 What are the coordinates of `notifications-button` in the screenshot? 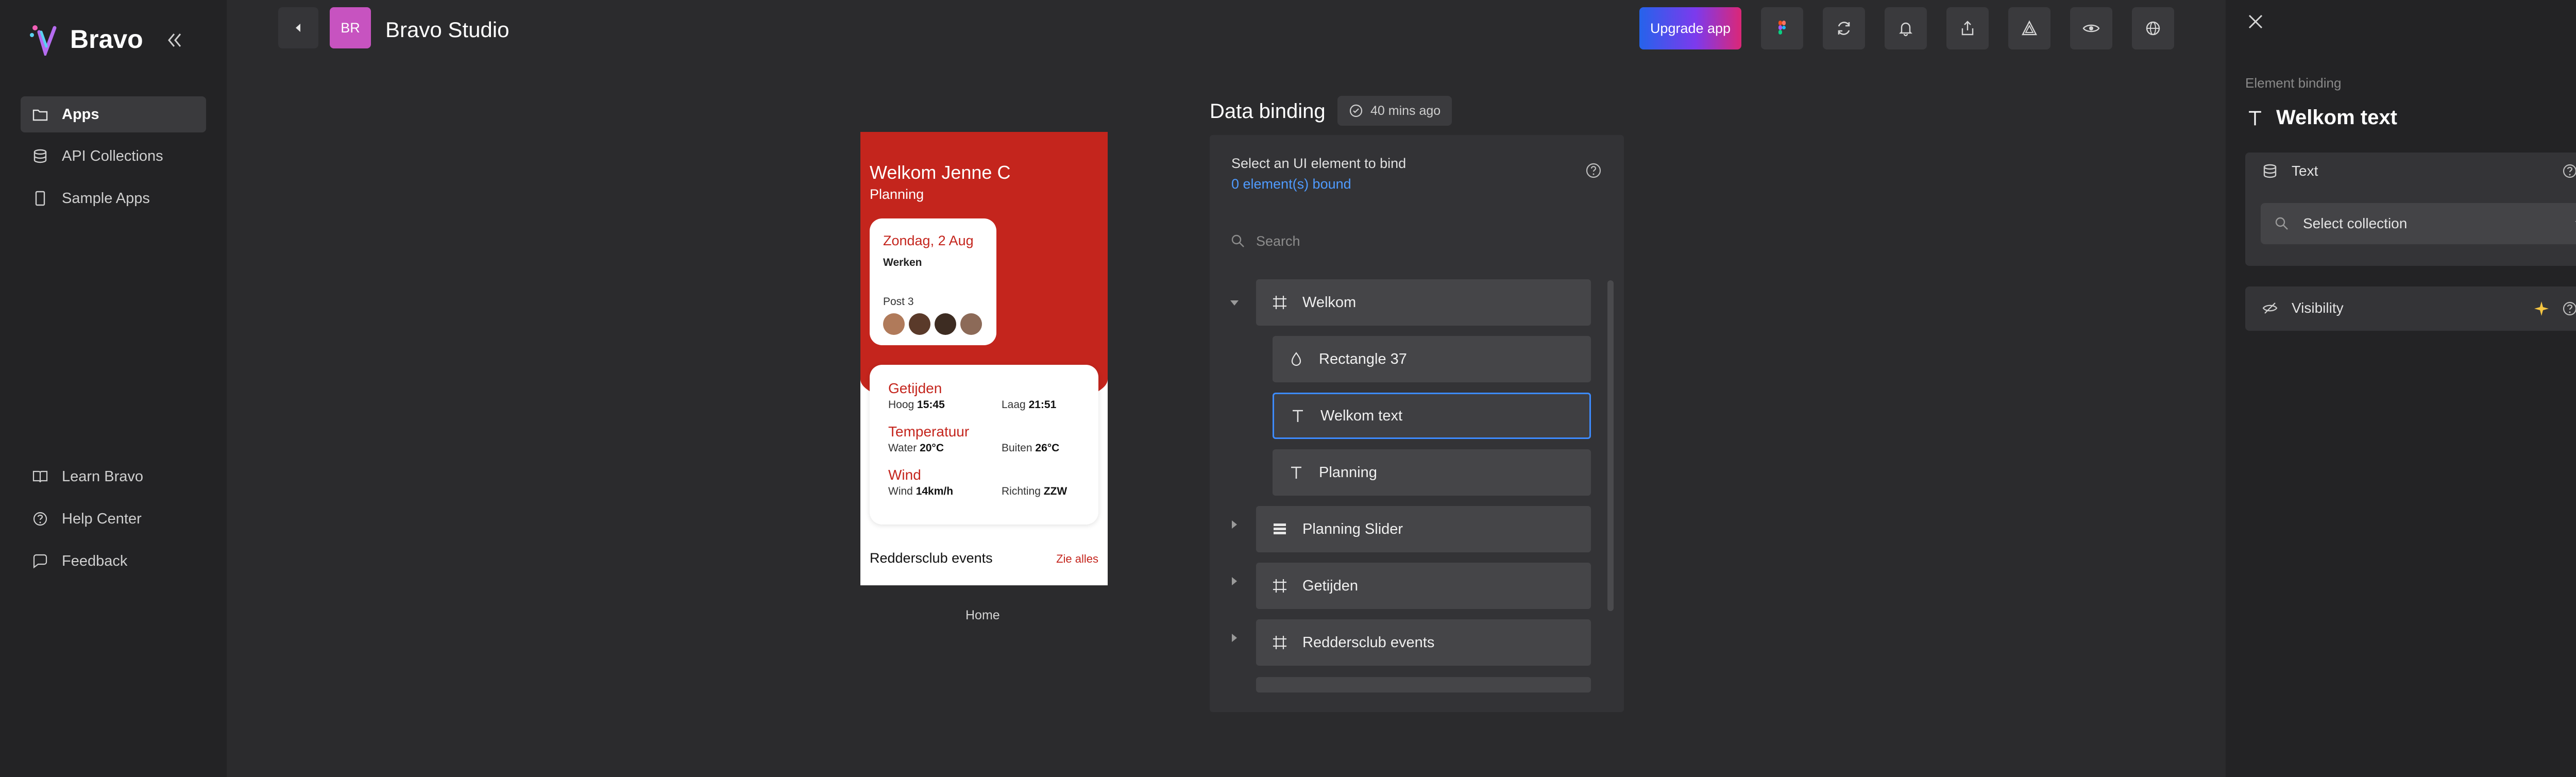 It's located at (1906, 28).